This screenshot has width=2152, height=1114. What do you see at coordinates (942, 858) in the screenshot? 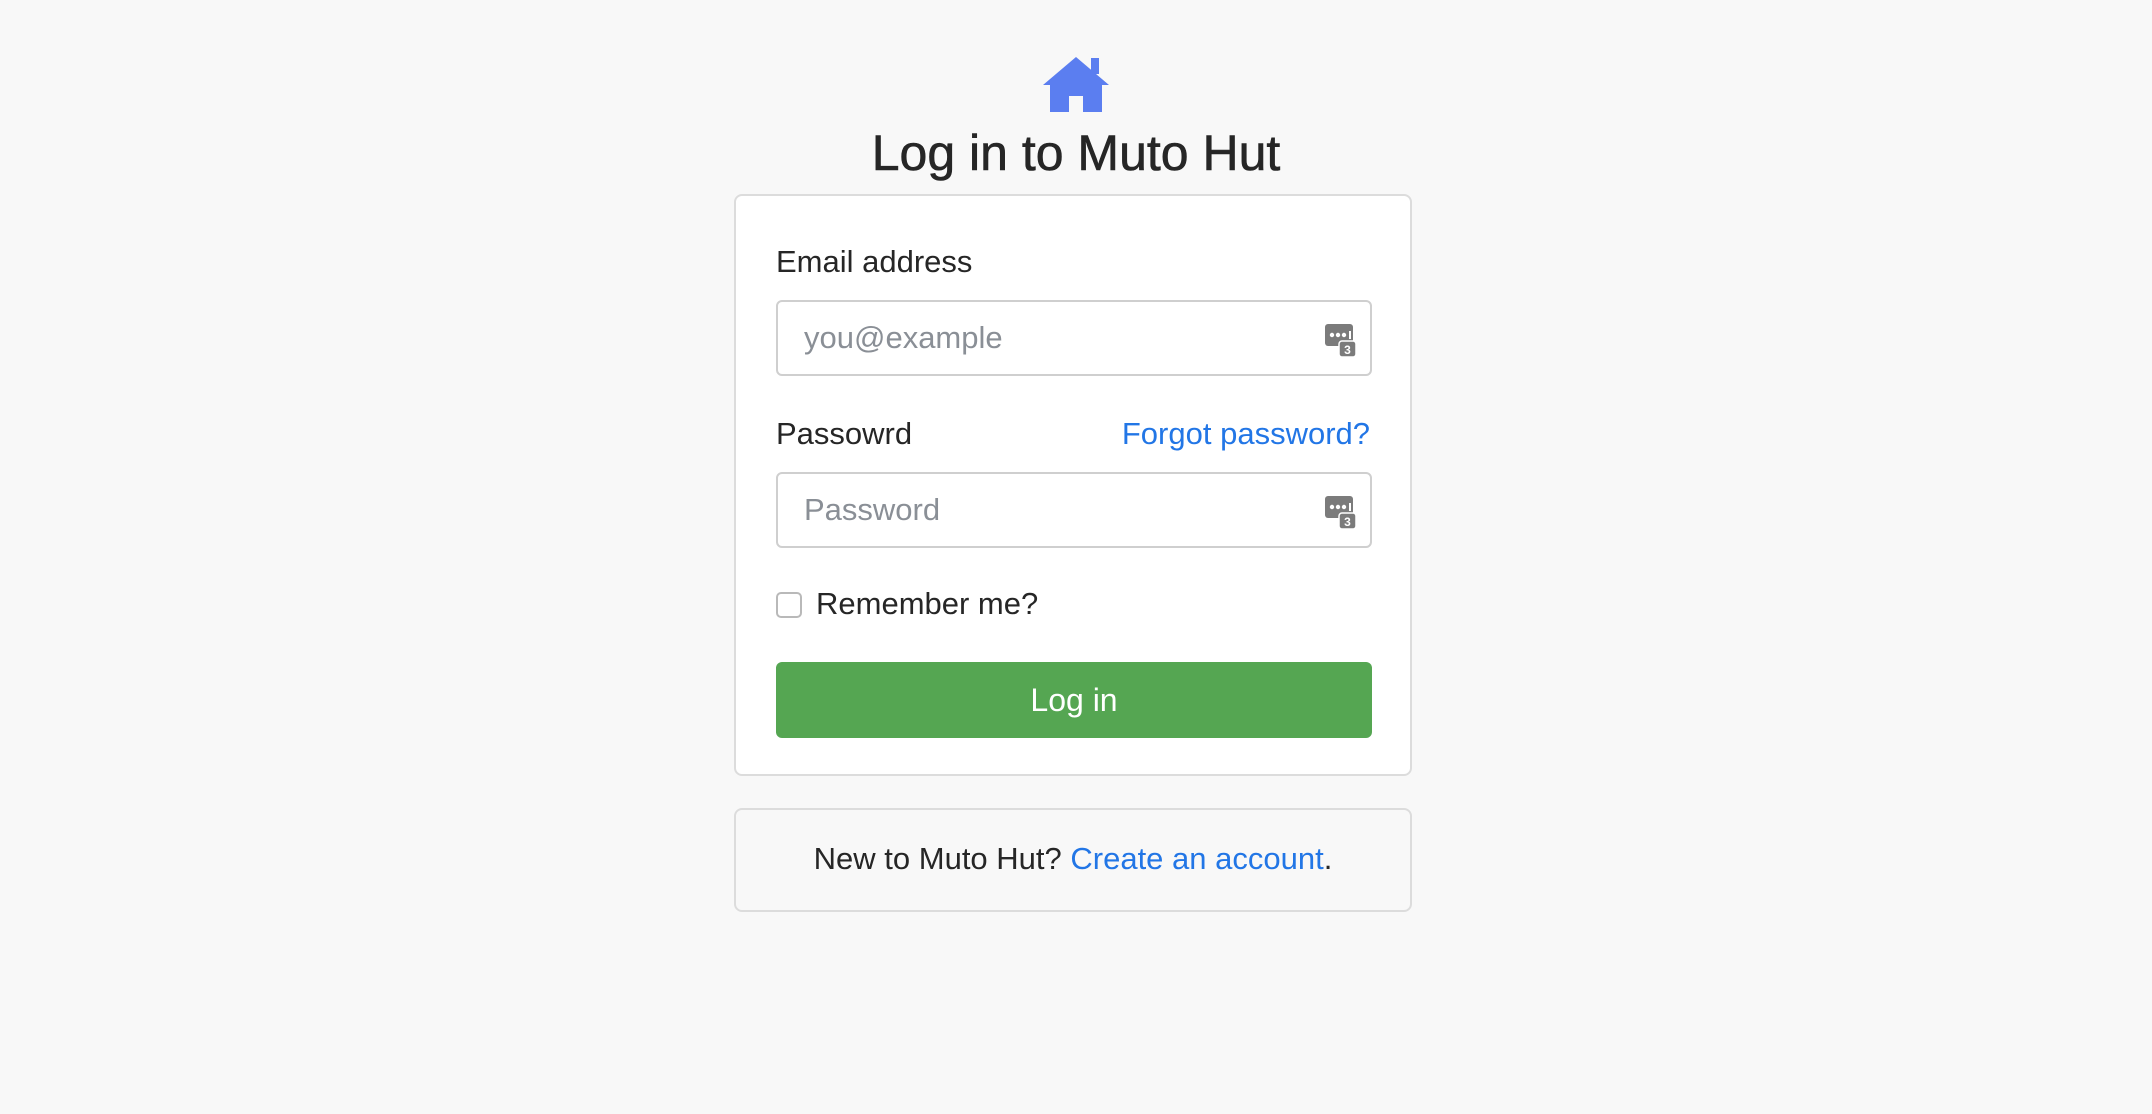
I see `signup-prompt-text: New to Muto Hut?` at bounding box center [942, 858].